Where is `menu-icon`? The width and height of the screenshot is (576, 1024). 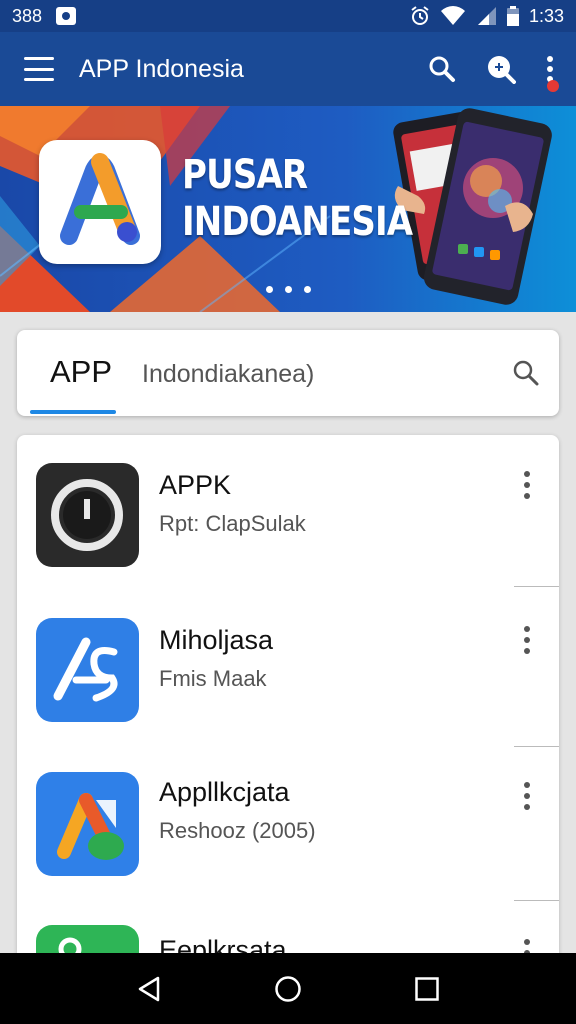
menu-icon is located at coordinates (39, 69).